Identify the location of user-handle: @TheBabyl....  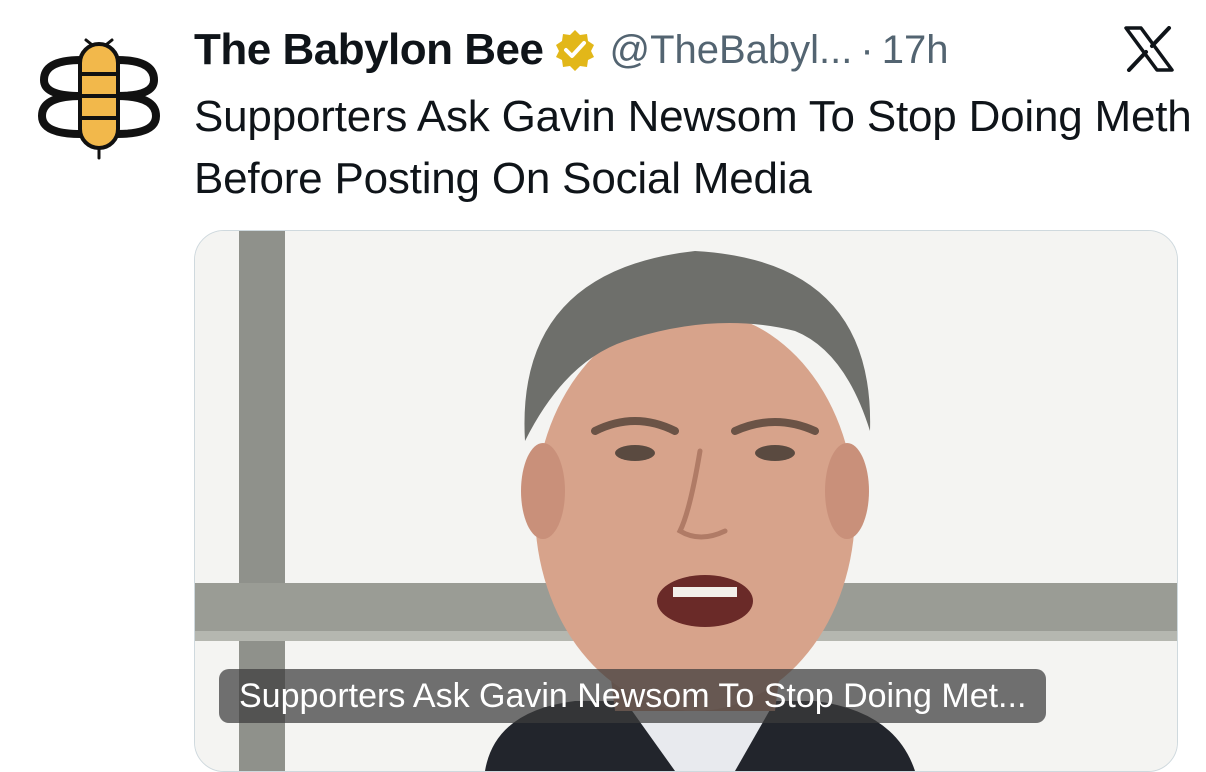
(730, 50).